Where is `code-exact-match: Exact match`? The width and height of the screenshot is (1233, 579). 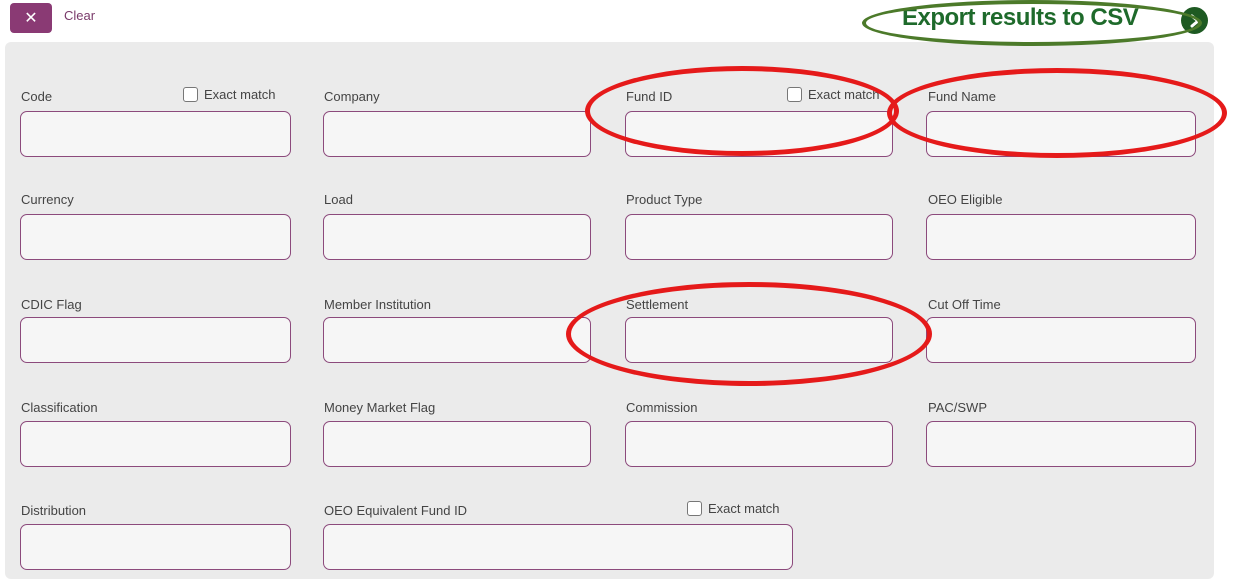 code-exact-match: Exact match is located at coordinates (229, 94).